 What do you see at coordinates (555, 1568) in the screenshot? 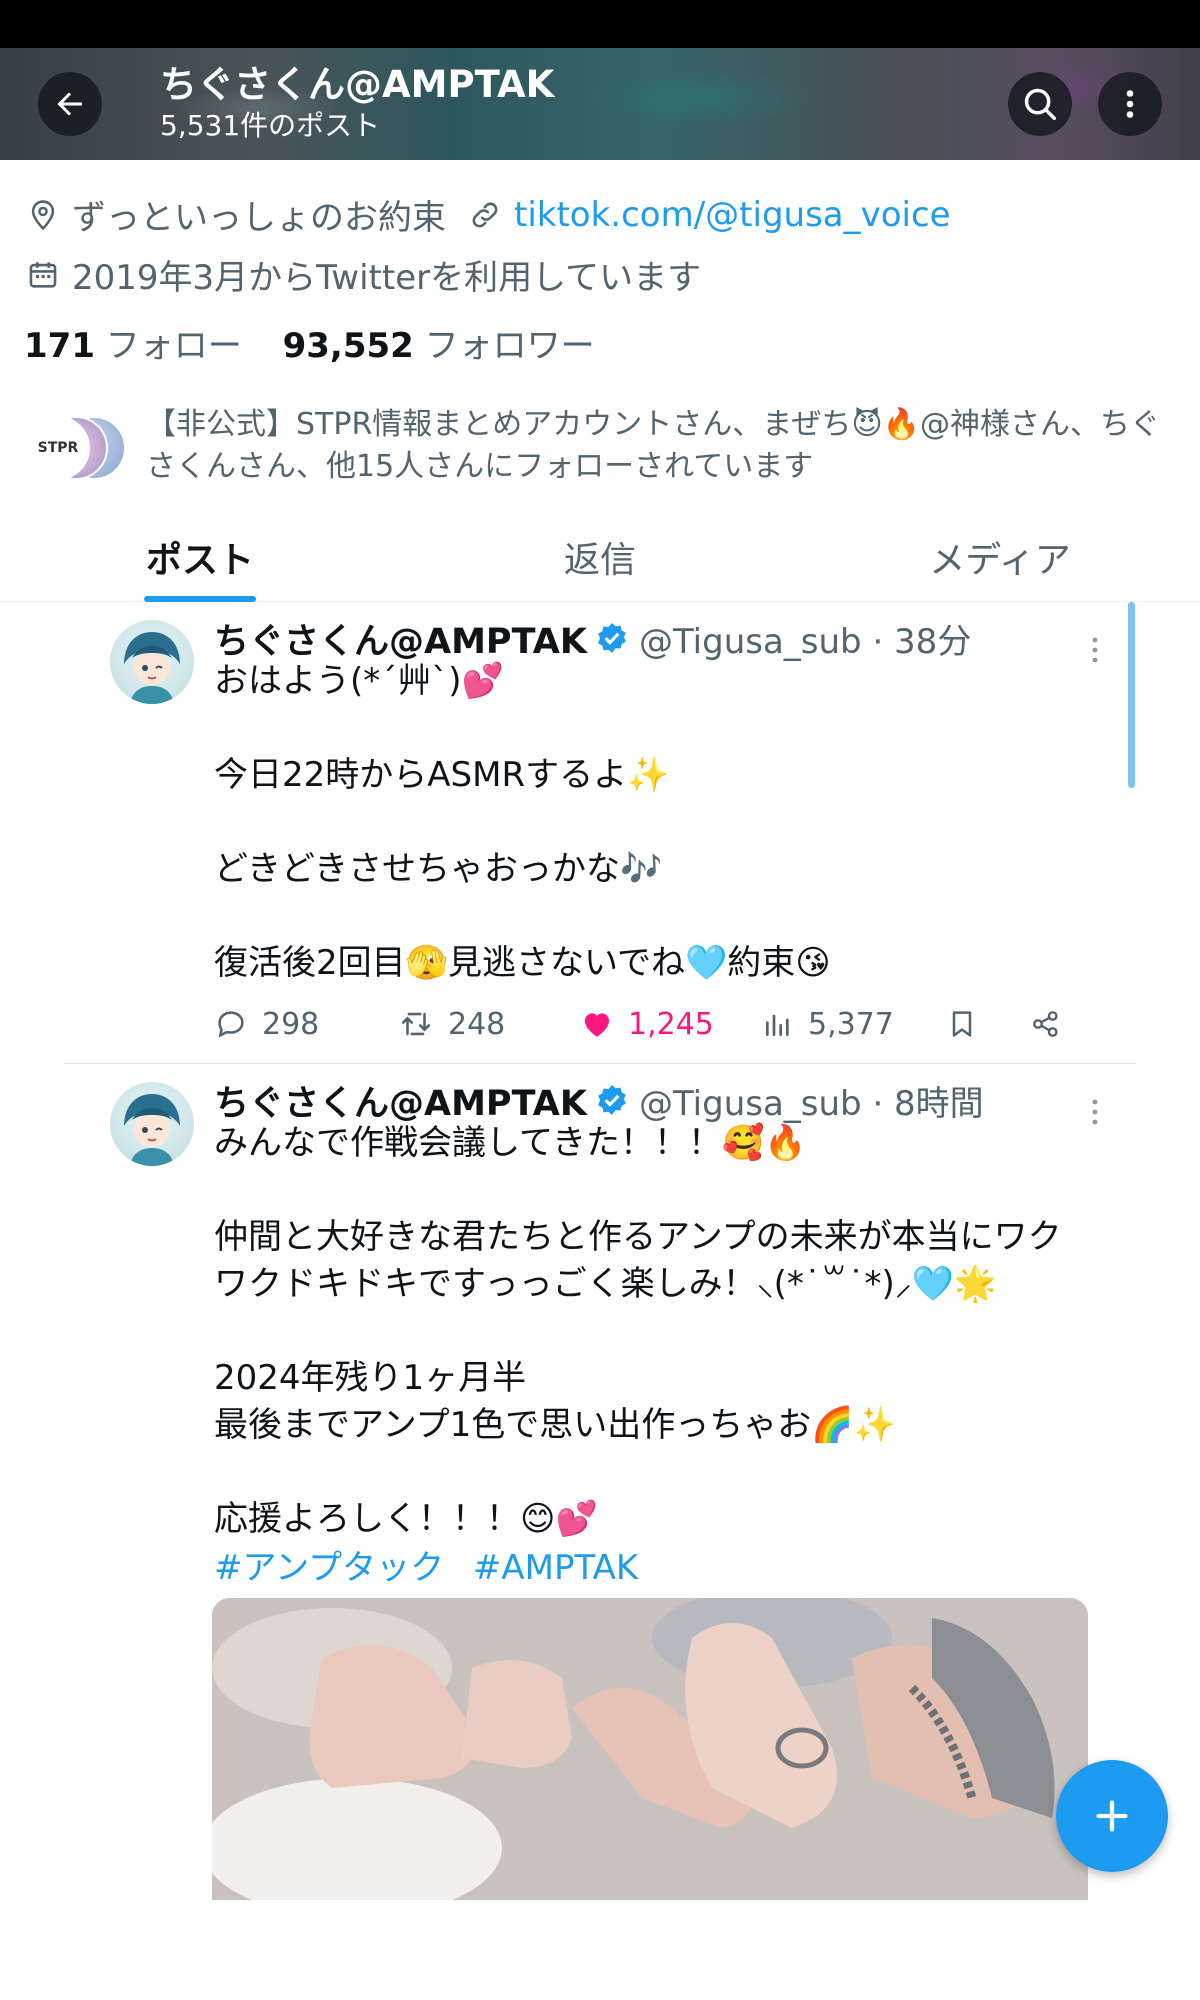
I see `hashtag-link: #AMPTAK` at bounding box center [555, 1568].